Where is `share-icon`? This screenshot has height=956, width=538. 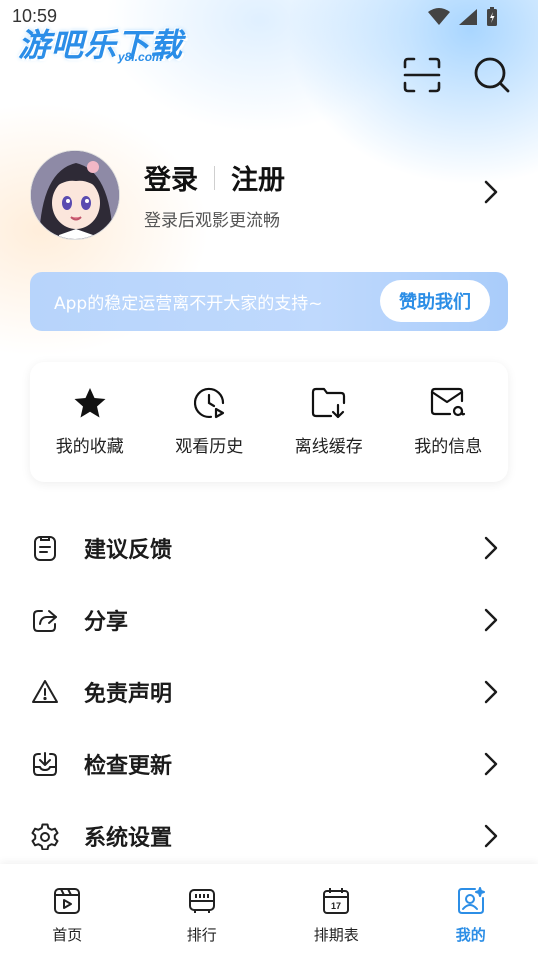
share-icon is located at coordinates (45, 621).